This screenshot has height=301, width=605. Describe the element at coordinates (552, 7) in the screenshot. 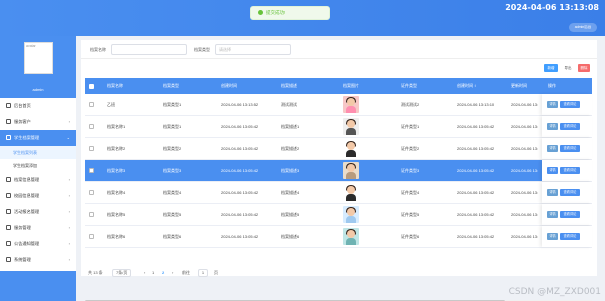

I see `clock: 2024-04-06 13:13:08` at that location.